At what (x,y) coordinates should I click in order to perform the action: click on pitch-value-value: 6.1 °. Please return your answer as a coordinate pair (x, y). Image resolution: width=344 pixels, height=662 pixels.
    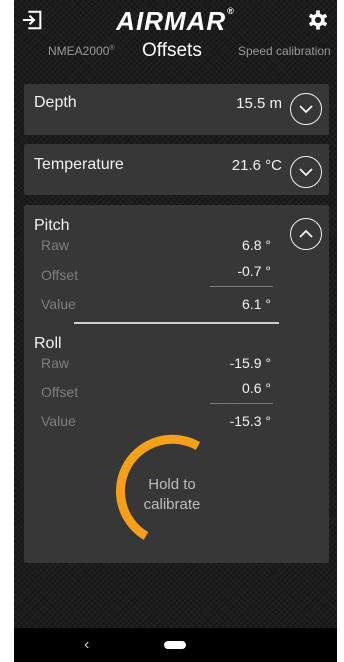
    Looking at the image, I should click on (256, 304).